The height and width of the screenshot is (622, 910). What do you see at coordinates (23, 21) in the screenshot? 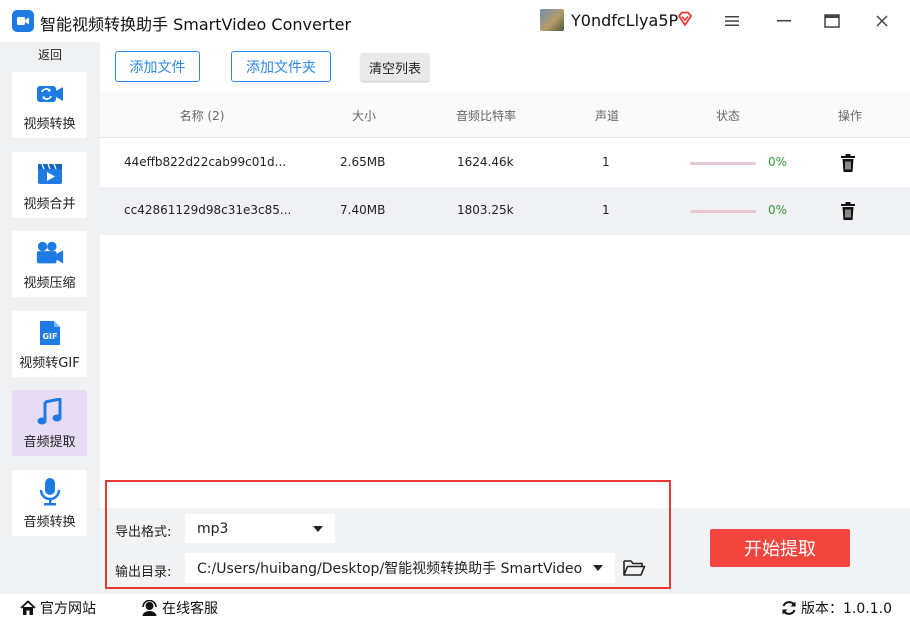
I see `app-logo-icon` at bounding box center [23, 21].